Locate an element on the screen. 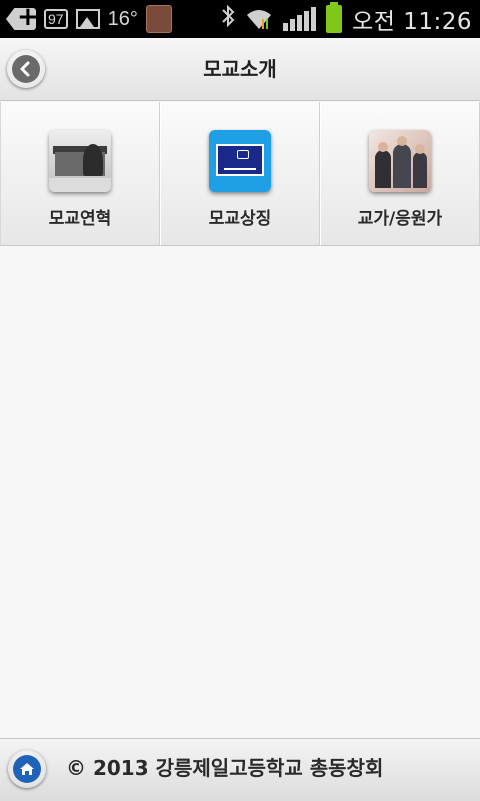 Image resolution: width=480 pixels, height=801 pixels. school-building-photo is located at coordinates (80, 161).